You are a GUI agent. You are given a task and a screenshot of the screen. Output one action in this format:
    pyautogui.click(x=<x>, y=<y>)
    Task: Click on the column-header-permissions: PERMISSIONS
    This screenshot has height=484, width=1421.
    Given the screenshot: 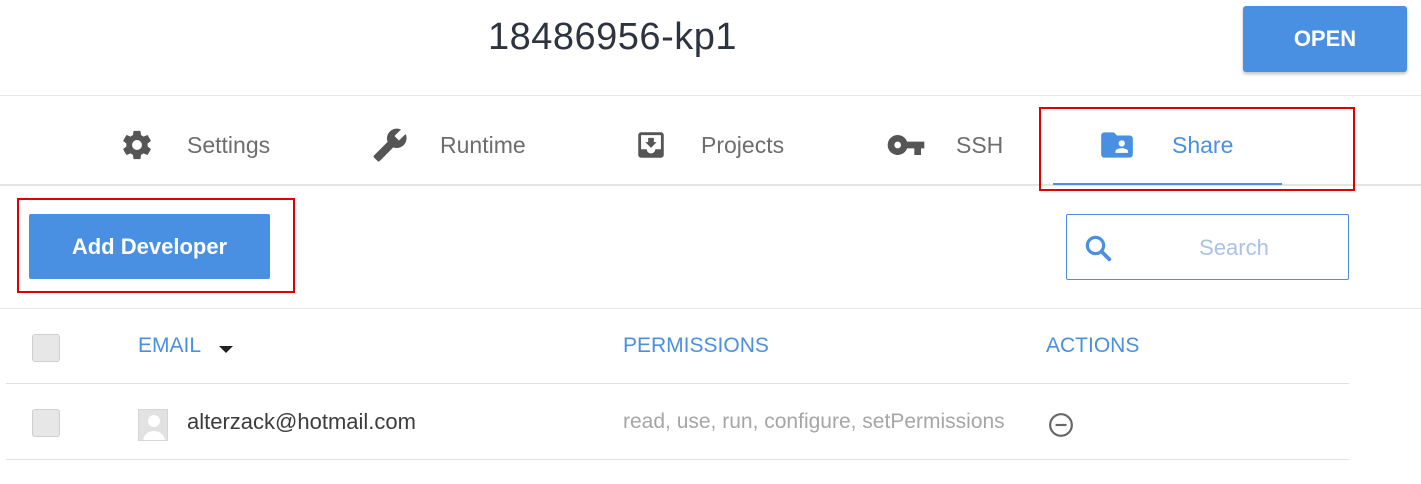 What is the action you would take?
    pyautogui.click(x=696, y=346)
    